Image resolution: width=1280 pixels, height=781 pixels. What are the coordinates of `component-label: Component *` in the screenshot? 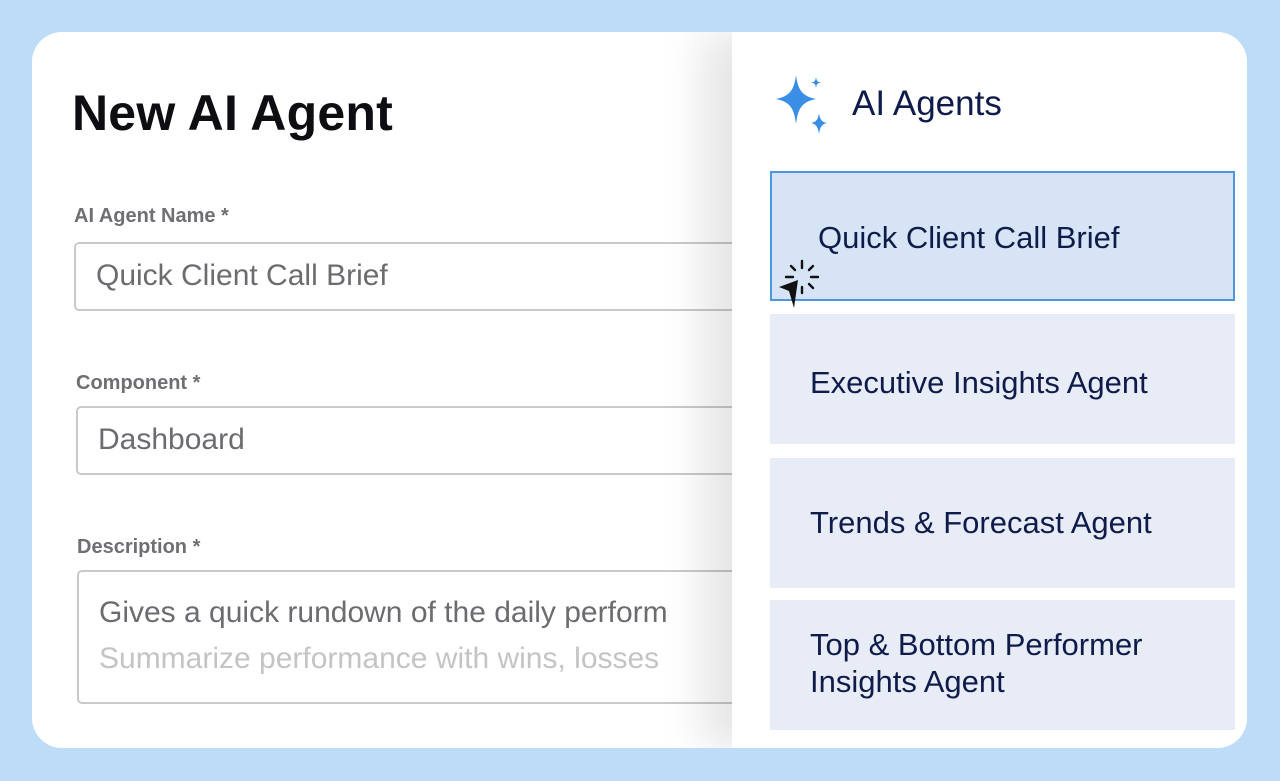 It's located at (138, 383).